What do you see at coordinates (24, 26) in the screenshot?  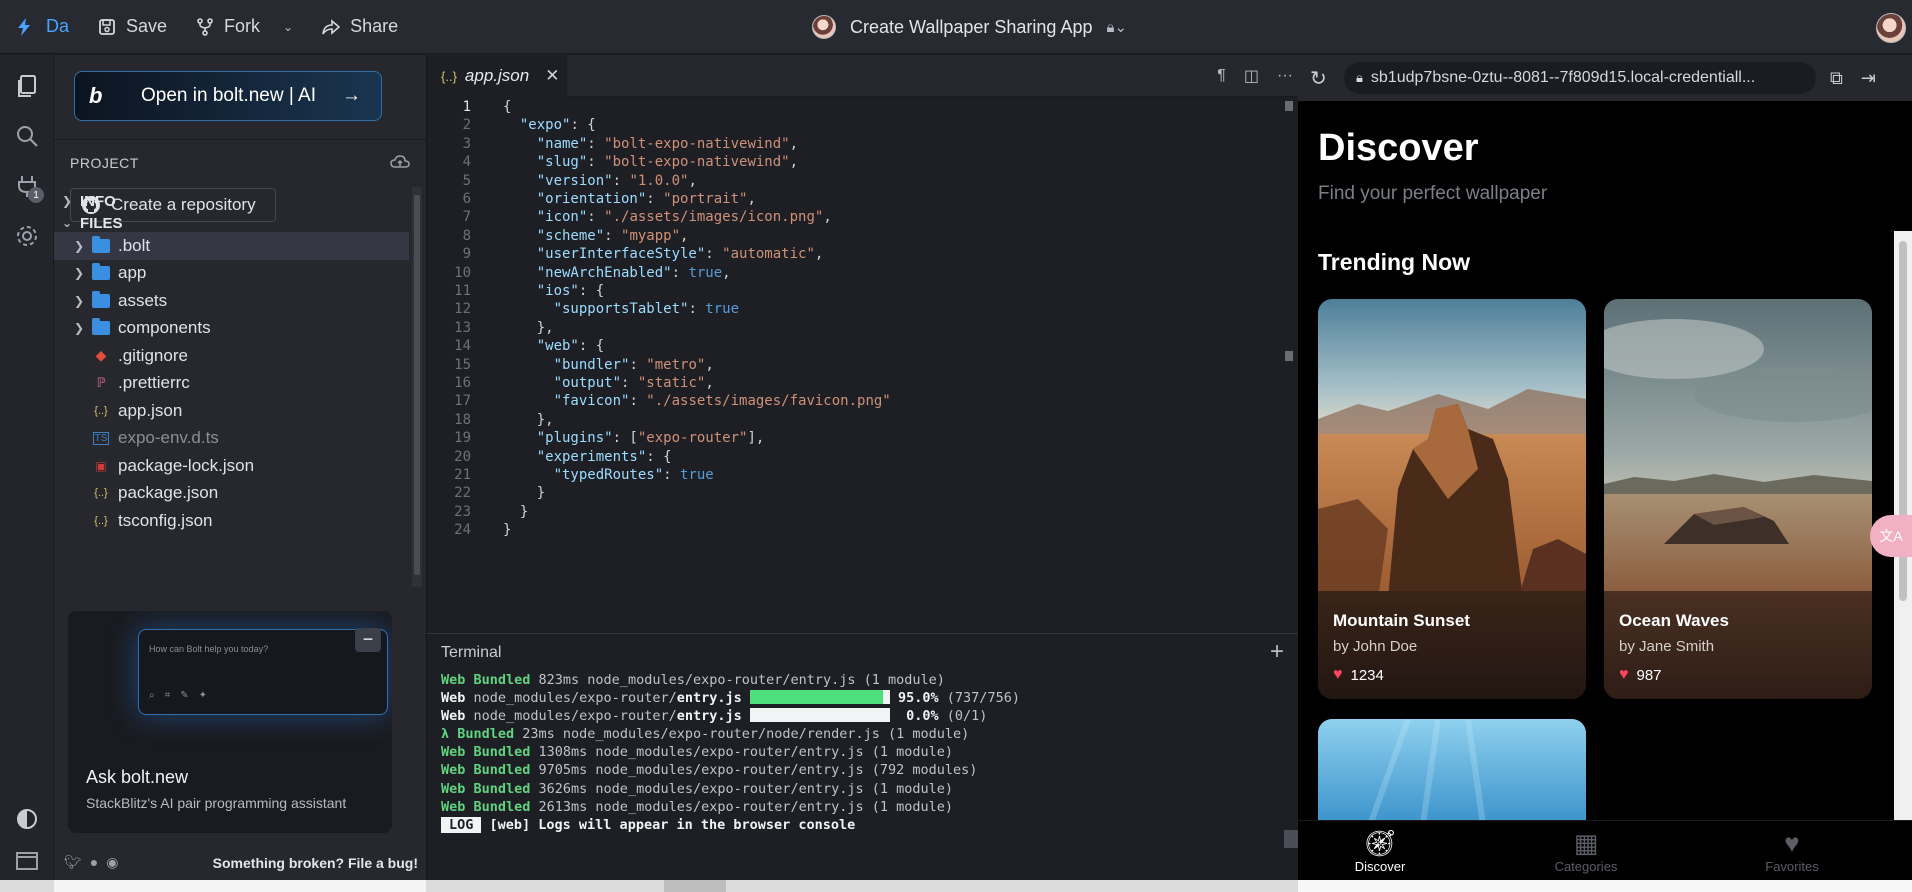 I see `bolt-icon` at bounding box center [24, 26].